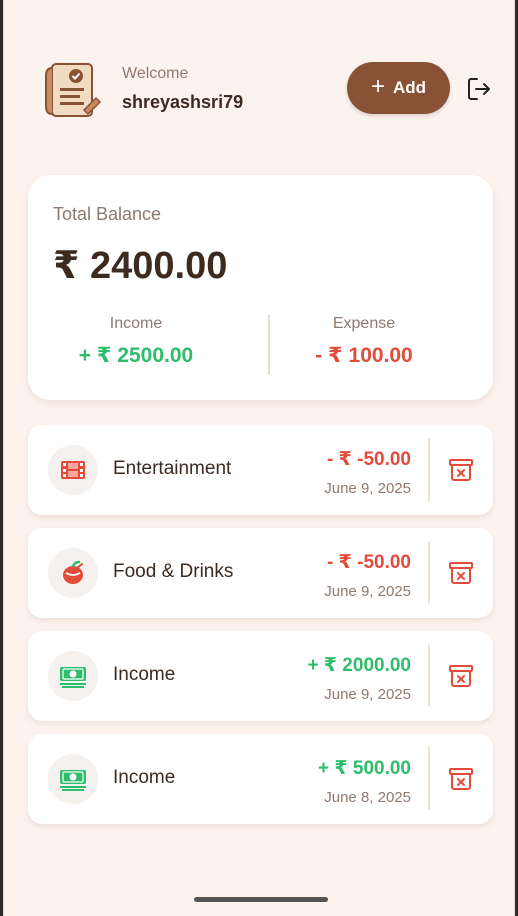  Describe the element at coordinates (136, 341) in the screenshot. I see `income-summary: Income + ₹ 2500.00` at that location.